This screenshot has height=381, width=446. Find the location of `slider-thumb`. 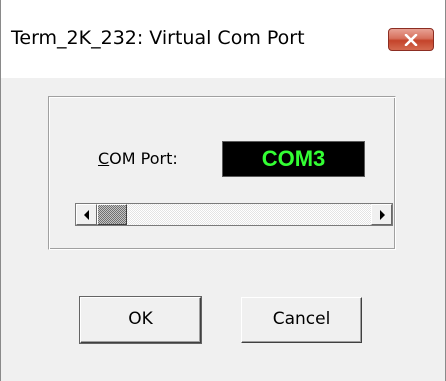

slider-thumb is located at coordinates (112, 214).